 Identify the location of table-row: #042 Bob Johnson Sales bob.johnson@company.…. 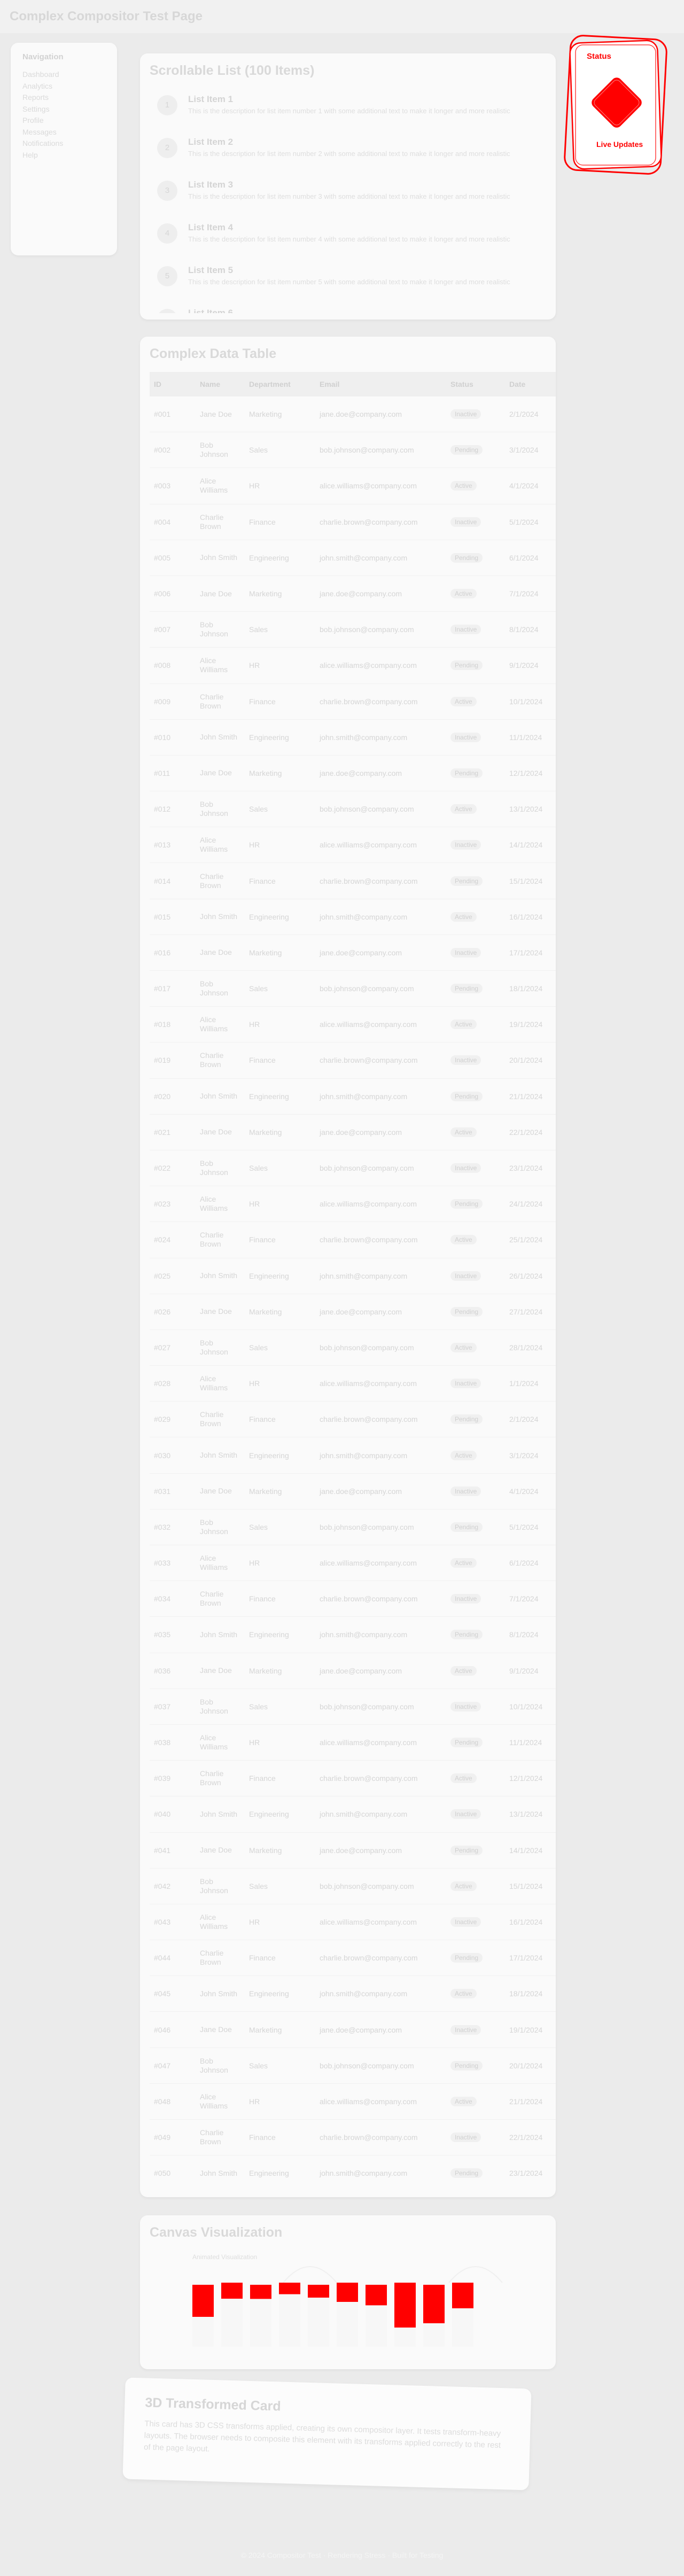
(353, 1886).